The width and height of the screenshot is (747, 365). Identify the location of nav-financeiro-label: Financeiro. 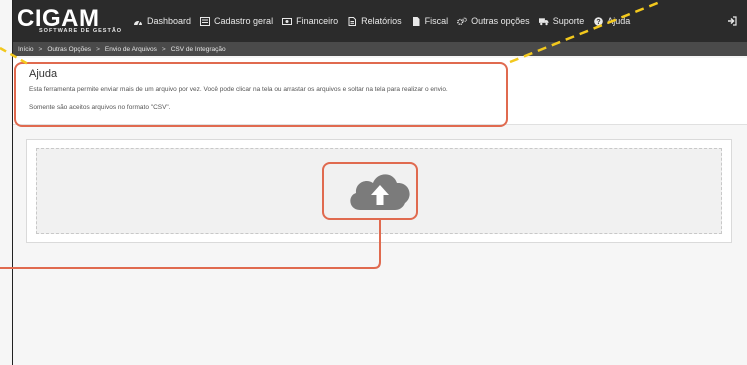
(317, 21).